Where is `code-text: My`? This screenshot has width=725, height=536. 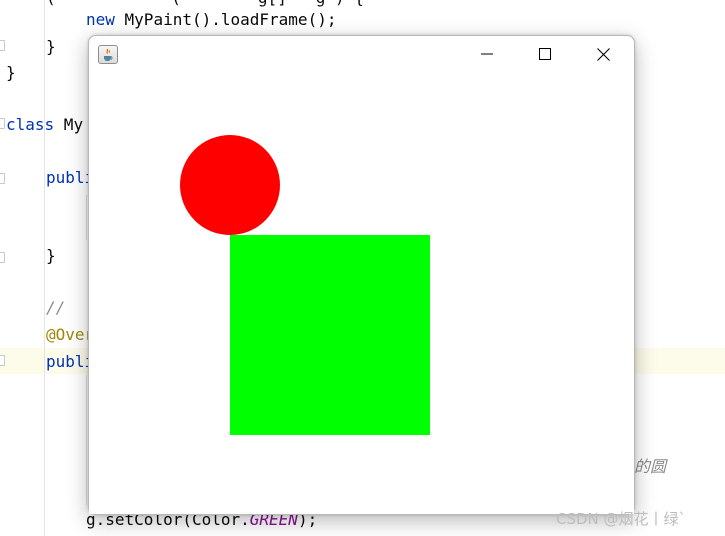 code-text: My is located at coordinates (69, 124).